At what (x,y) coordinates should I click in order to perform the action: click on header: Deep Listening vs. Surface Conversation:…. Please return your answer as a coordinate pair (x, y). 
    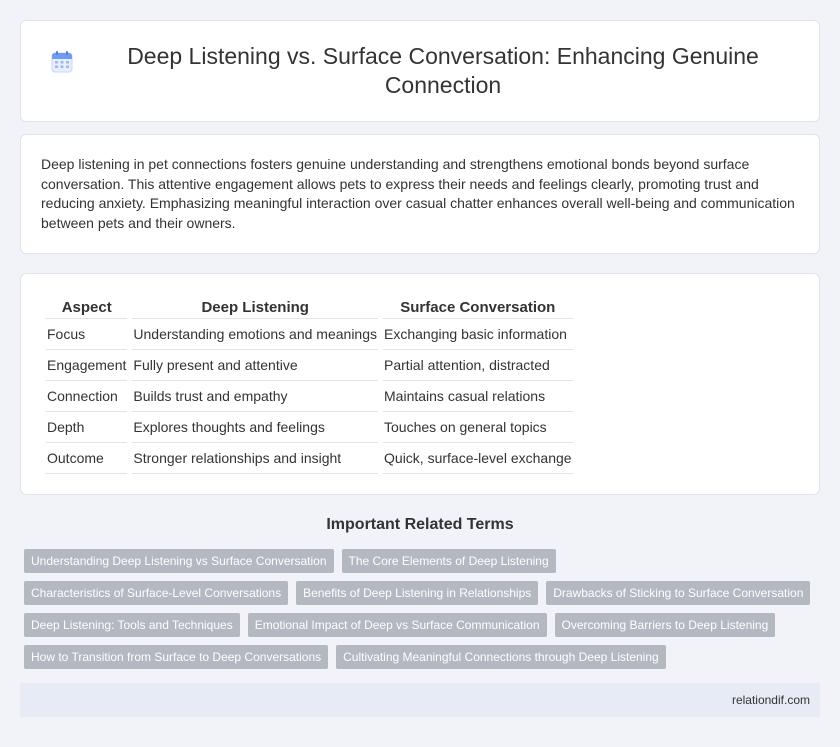
    Looking at the image, I should click on (420, 71).